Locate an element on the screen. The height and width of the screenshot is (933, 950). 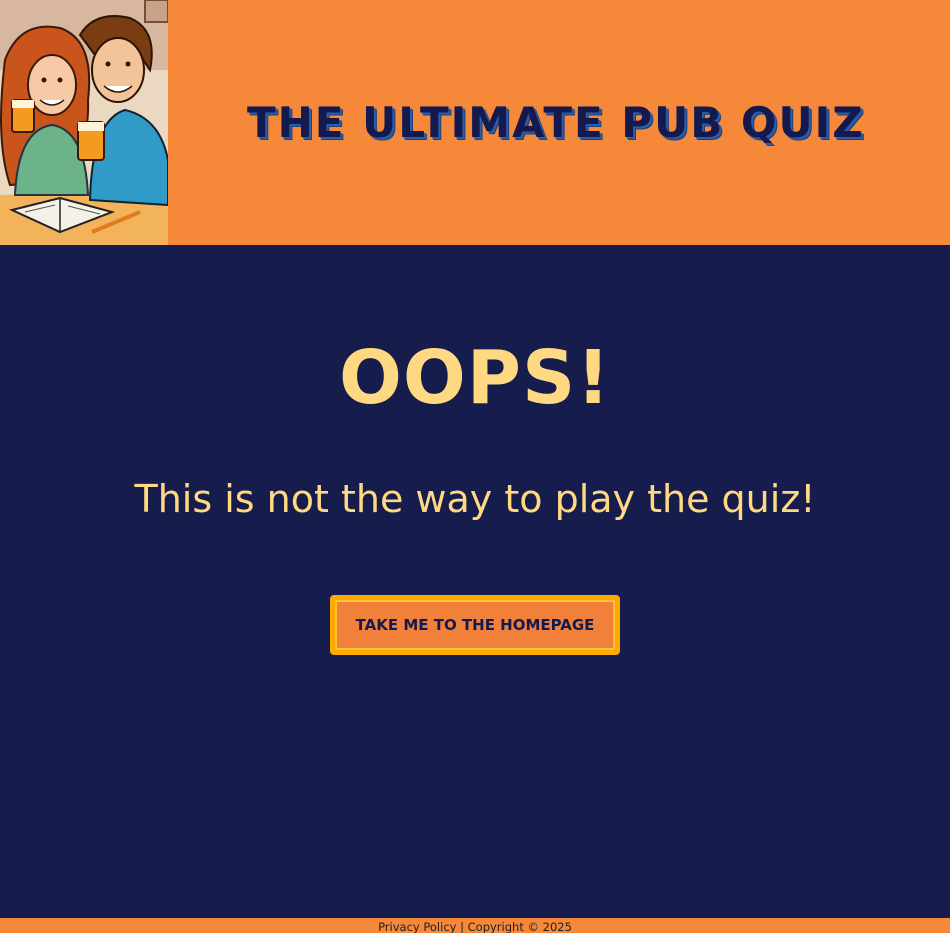
site-title: THE ULTIMATE PUB QUIZ is located at coordinates (556, 122).